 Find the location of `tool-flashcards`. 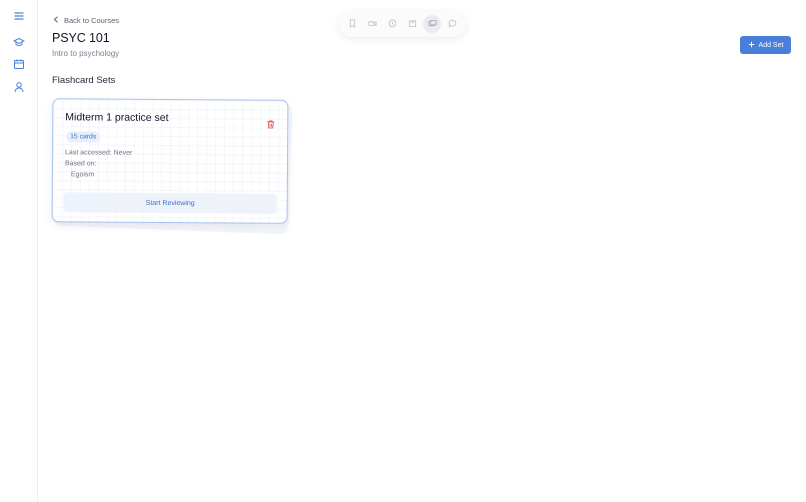

tool-flashcards is located at coordinates (432, 24).